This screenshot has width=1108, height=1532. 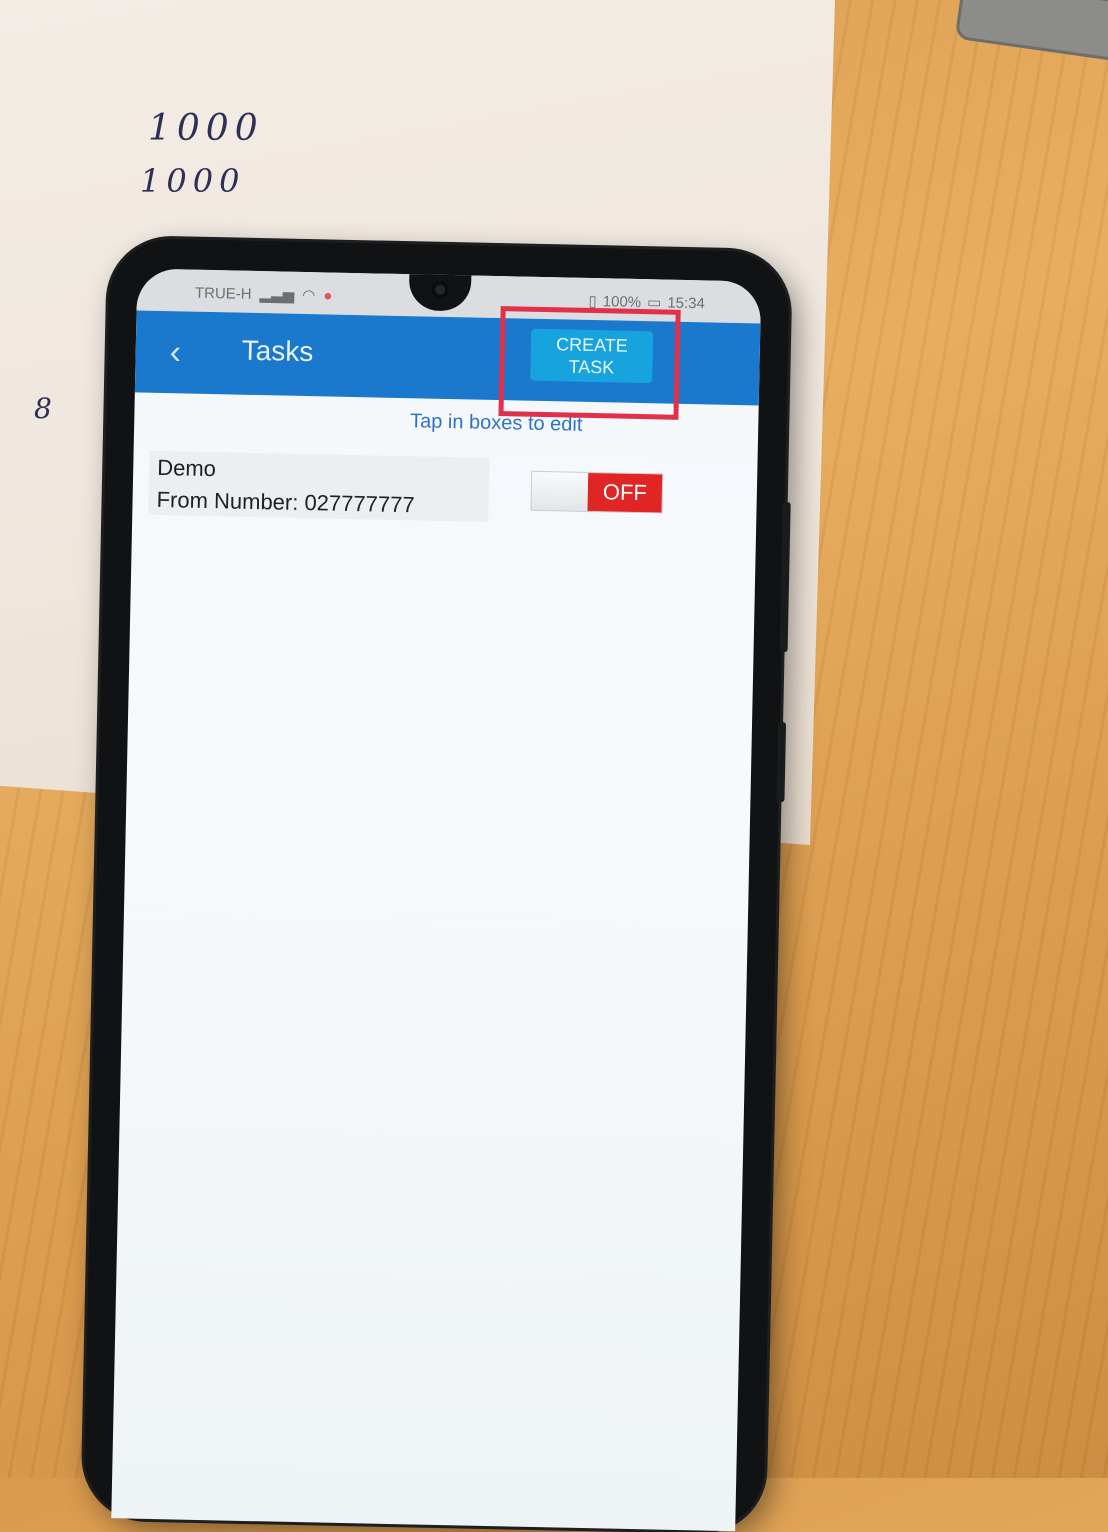 I want to click on task-toggle: OFF, so click(x=597, y=492).